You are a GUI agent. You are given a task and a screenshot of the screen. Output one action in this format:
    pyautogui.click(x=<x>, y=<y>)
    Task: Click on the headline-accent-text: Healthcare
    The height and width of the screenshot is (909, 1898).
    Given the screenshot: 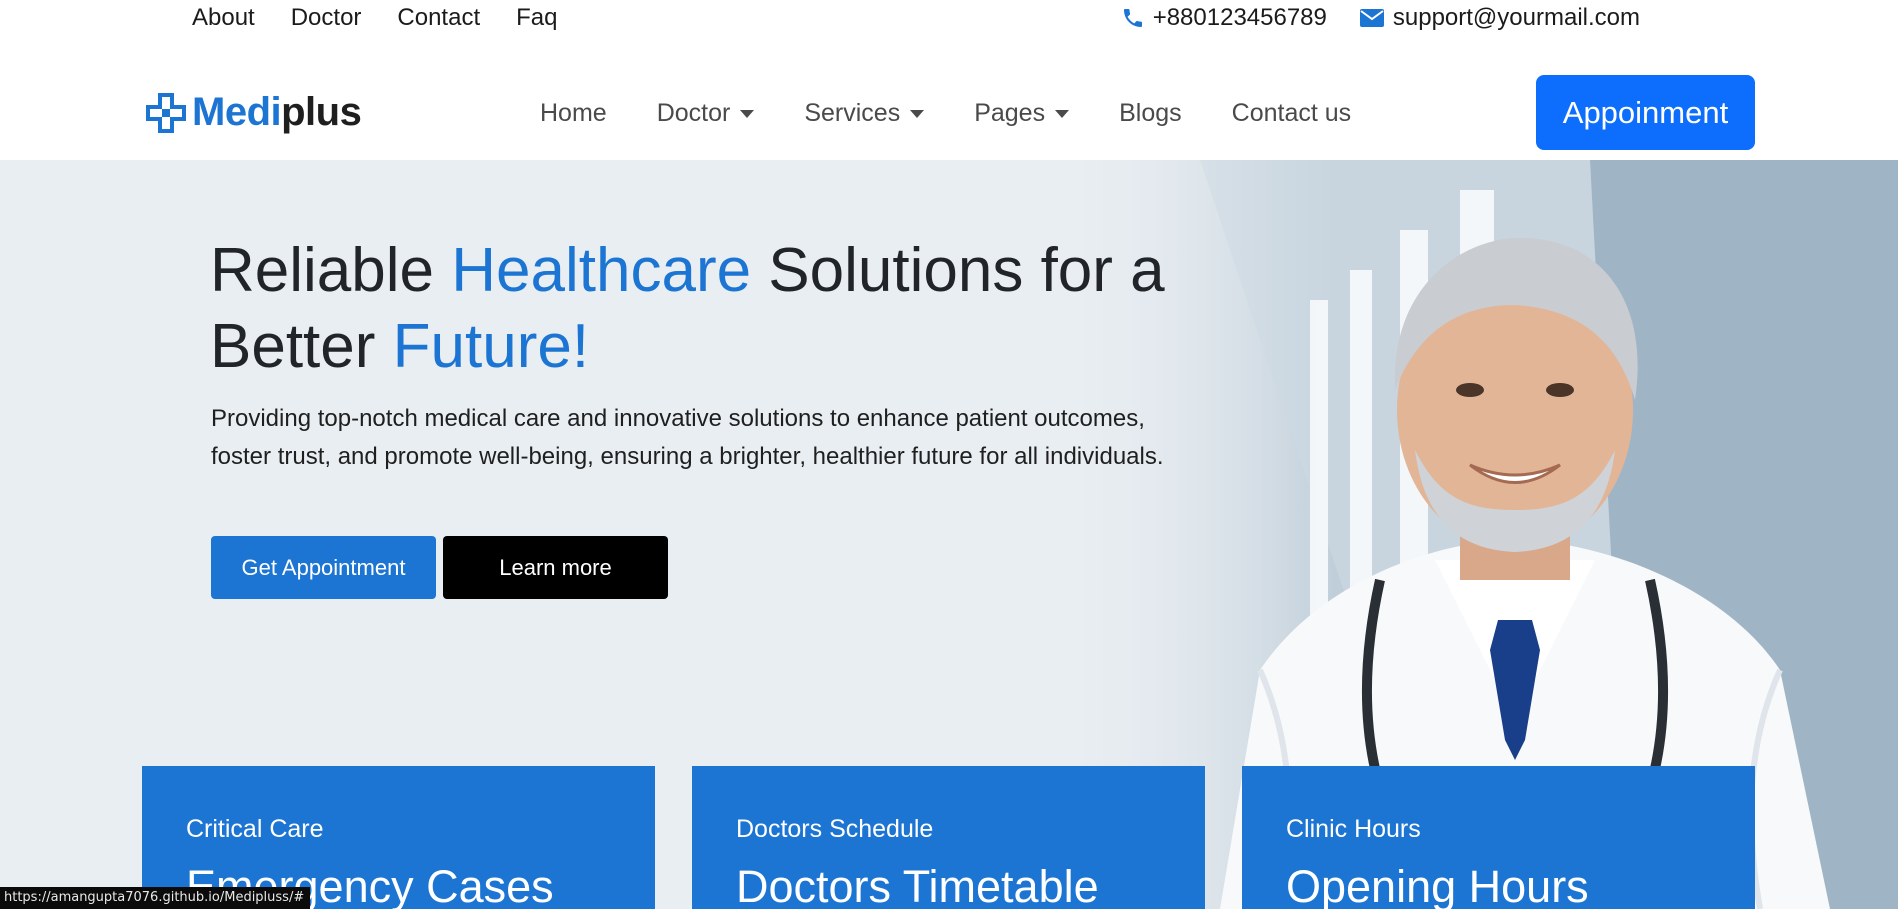 What is the action you would take?
    pyautogui.click(x=601, y=270)
    